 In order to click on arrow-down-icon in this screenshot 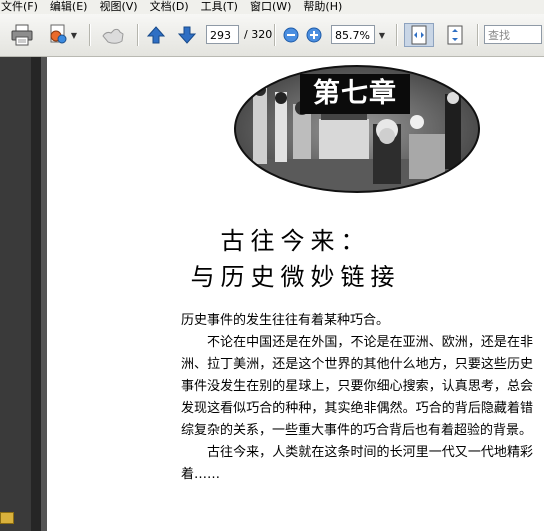, I will do `click(187, 35)`.